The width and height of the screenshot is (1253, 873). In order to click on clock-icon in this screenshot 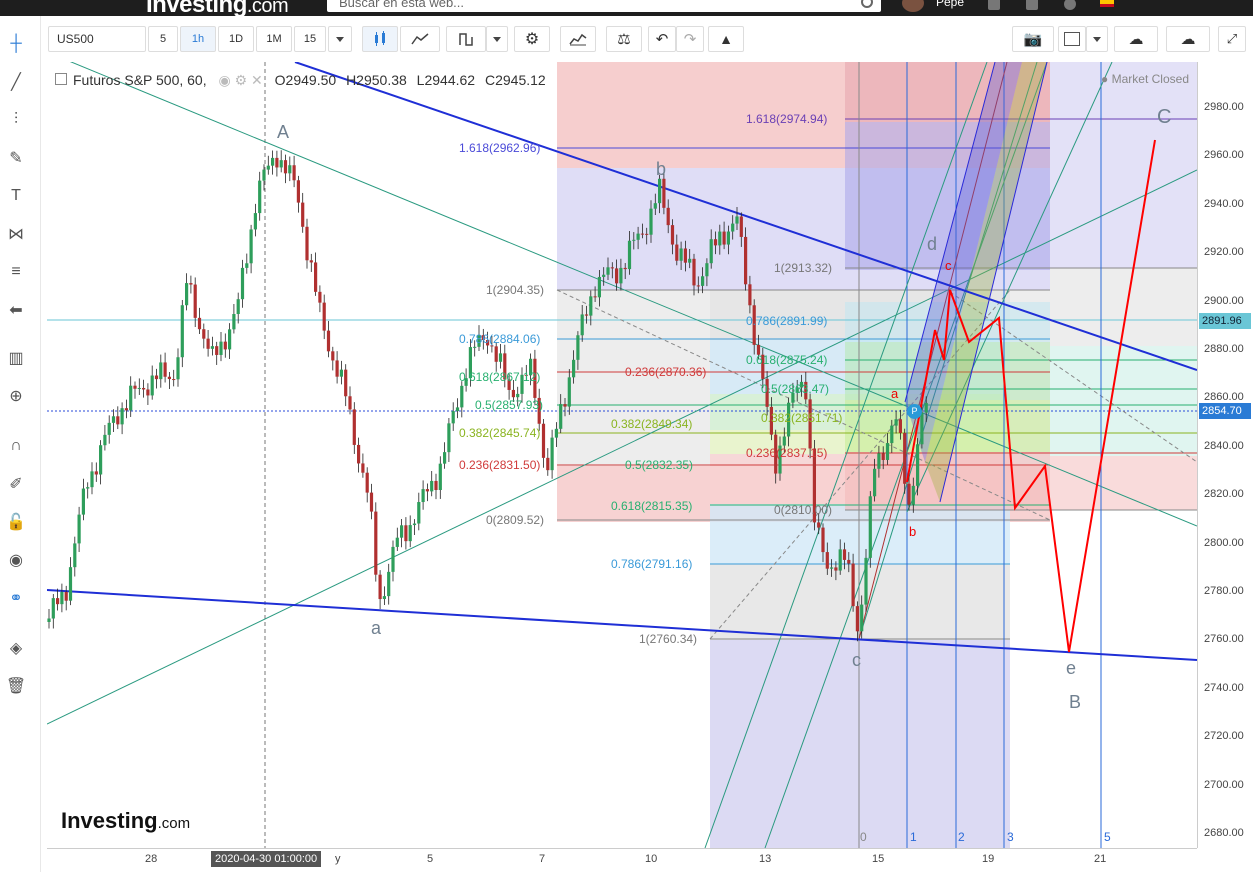, I will do `click(1070, 5)`.